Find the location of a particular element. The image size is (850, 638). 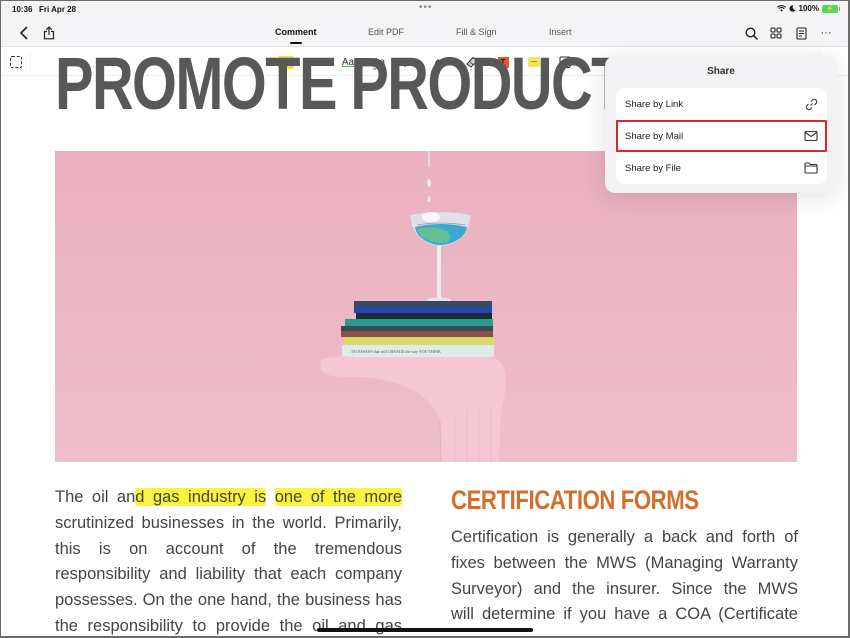

liquid-drip is located at coordinates (429, 159).